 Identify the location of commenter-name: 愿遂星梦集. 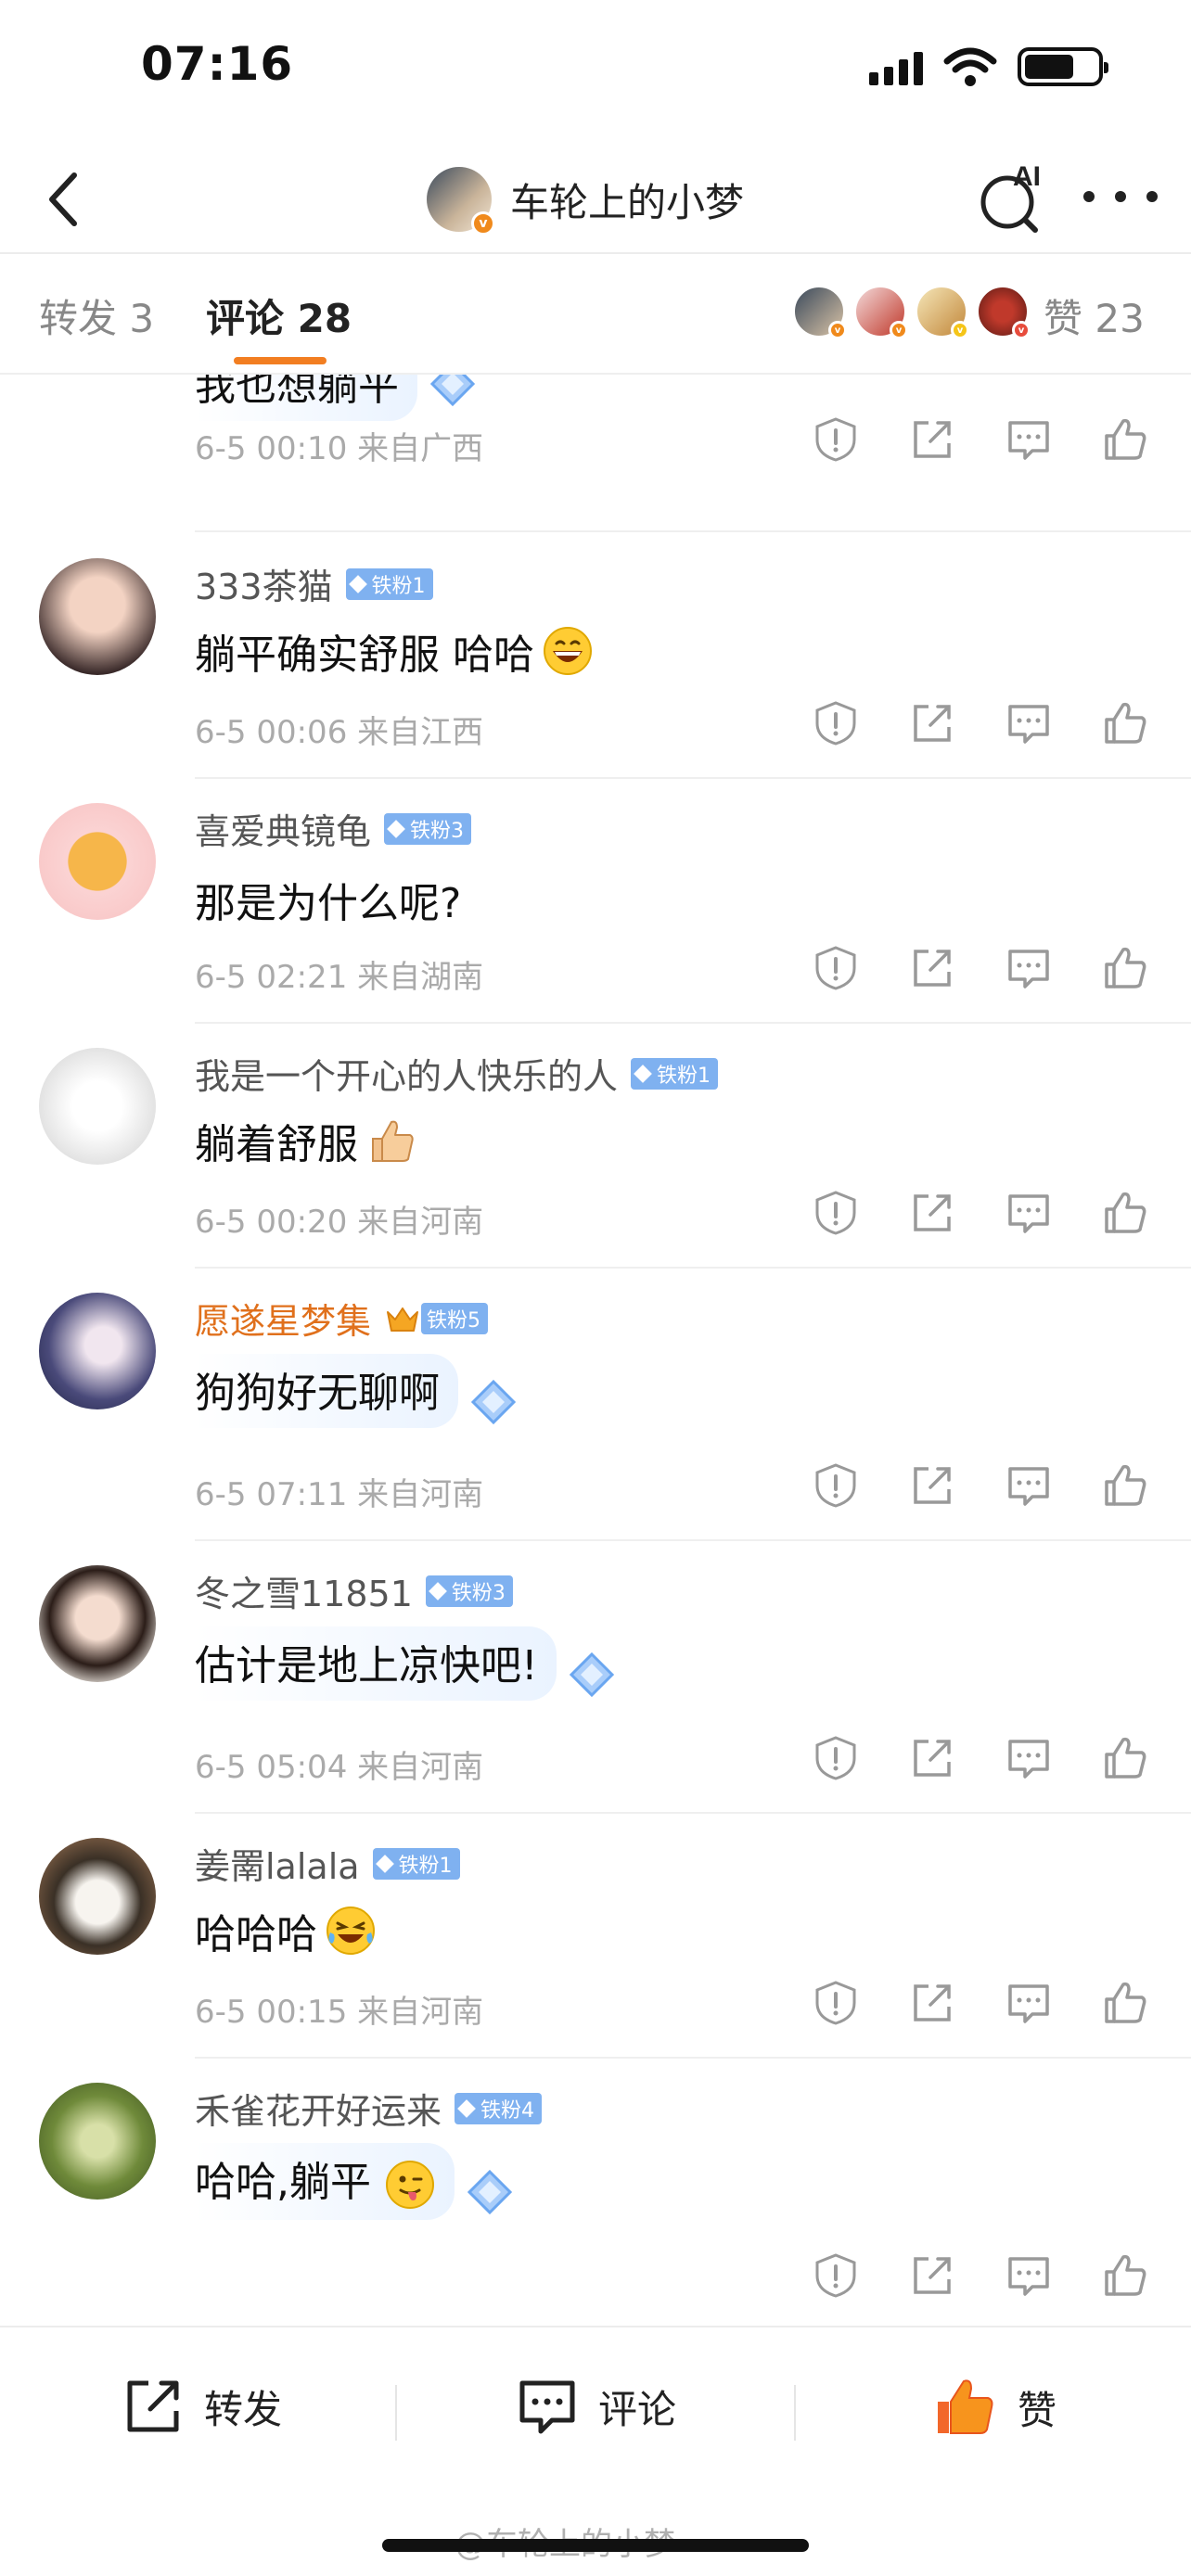
(283, 1318).